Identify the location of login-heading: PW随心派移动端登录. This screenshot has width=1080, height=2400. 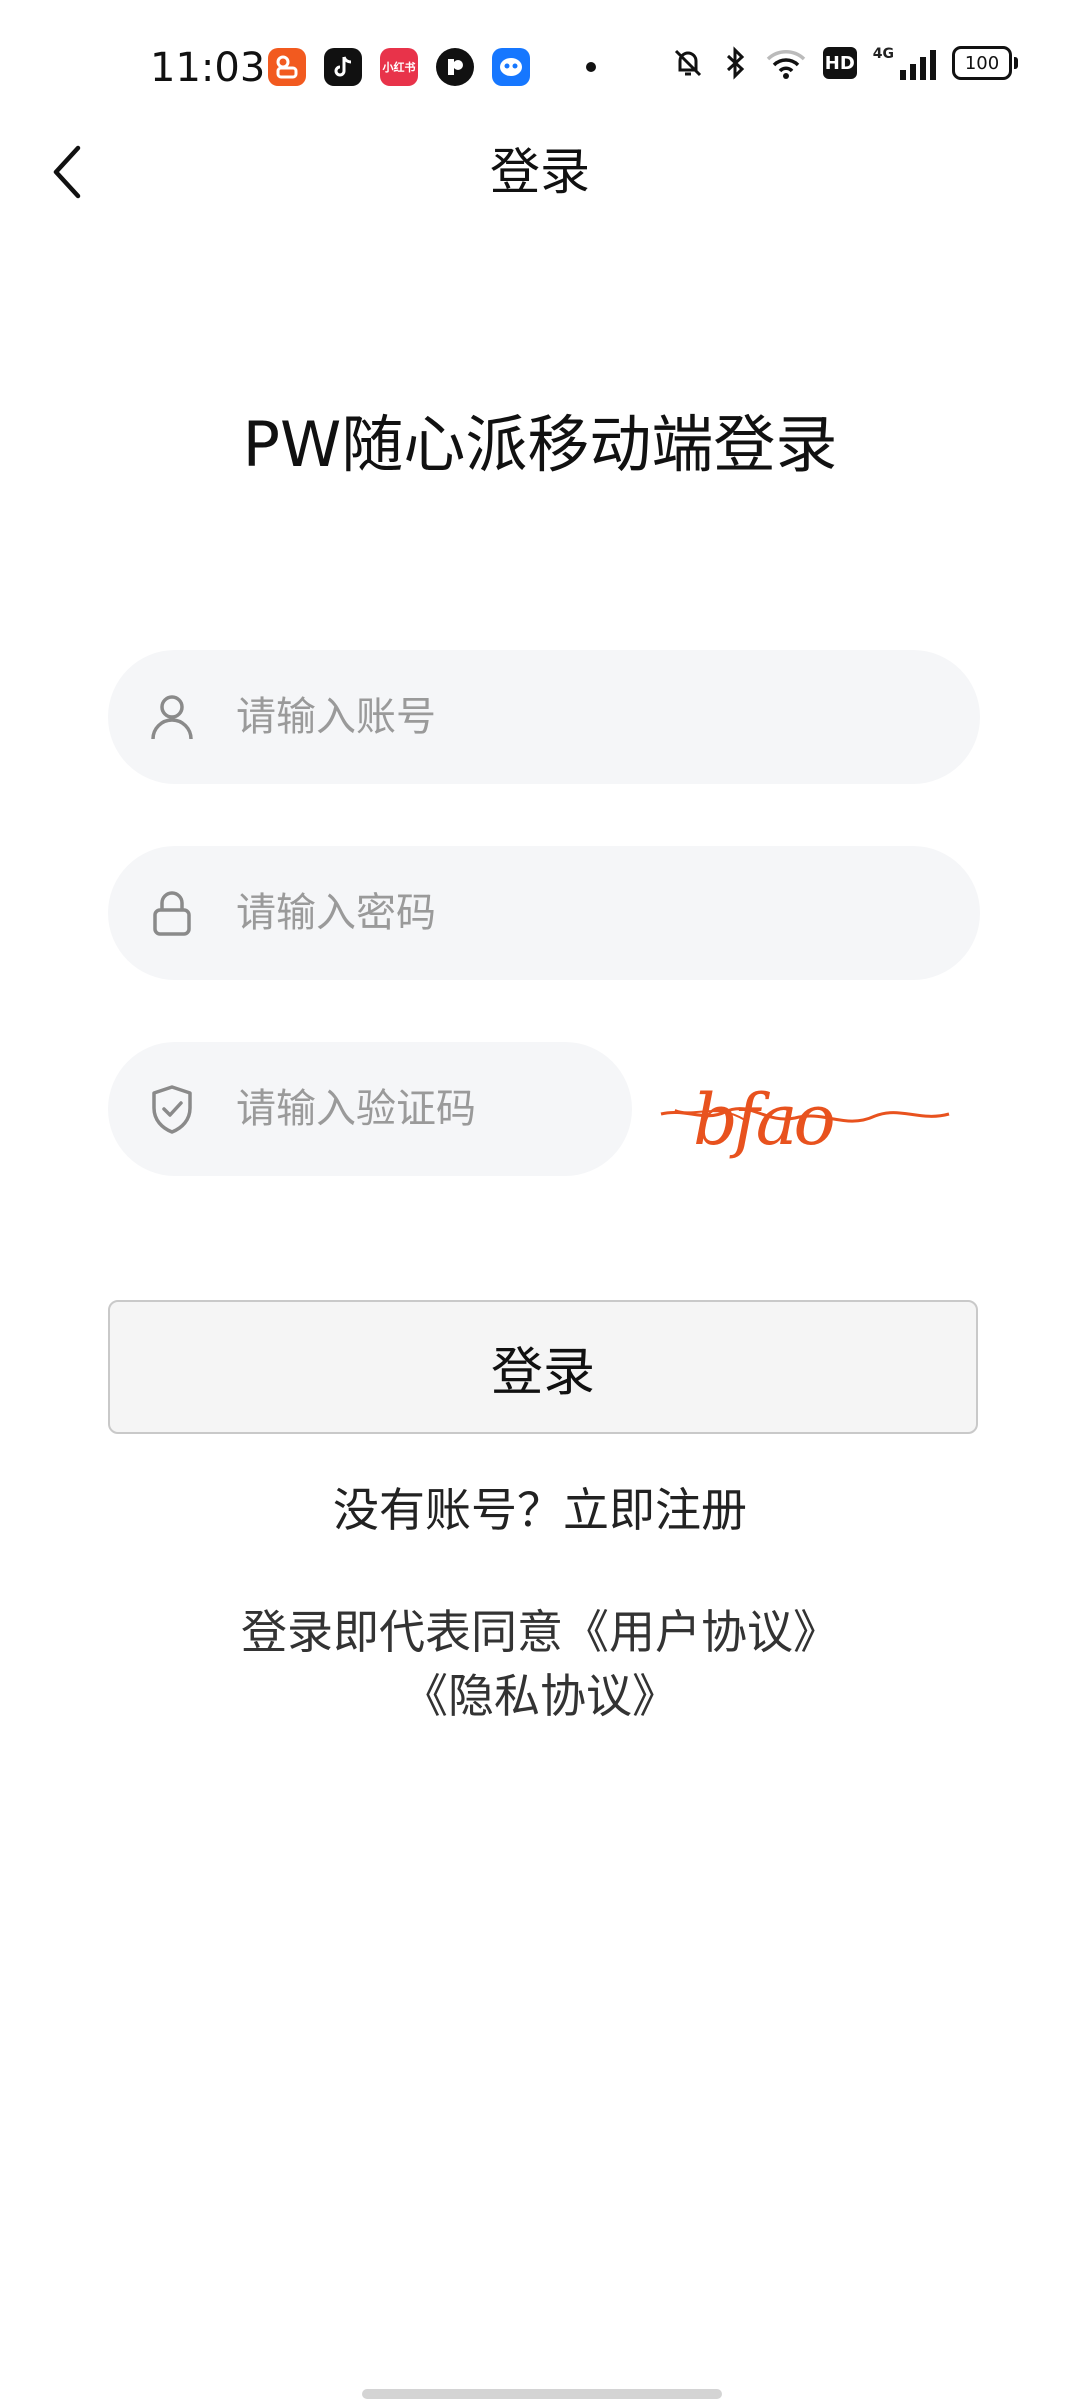
(540, 444).